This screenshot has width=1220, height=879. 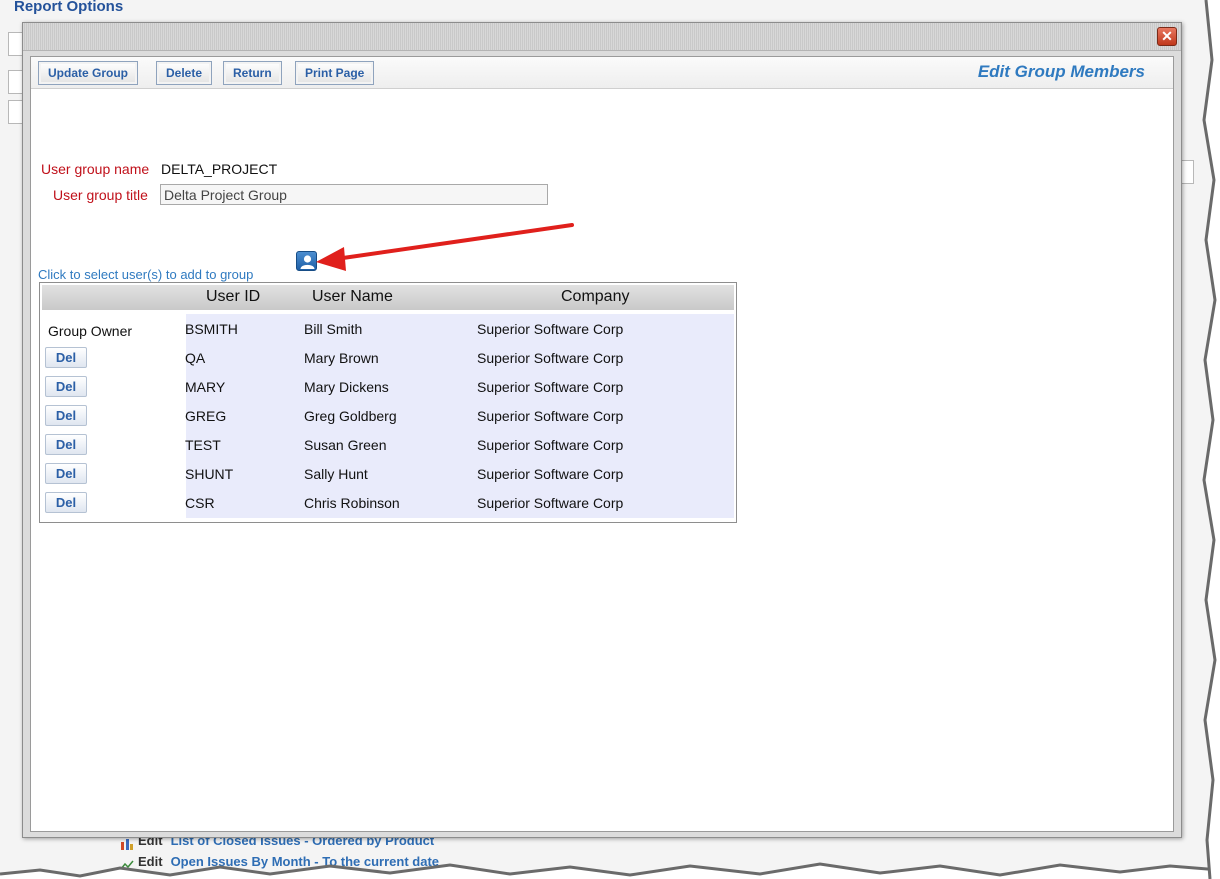 I want to click on torn-edge-bottom, so click(x=610, y=870).